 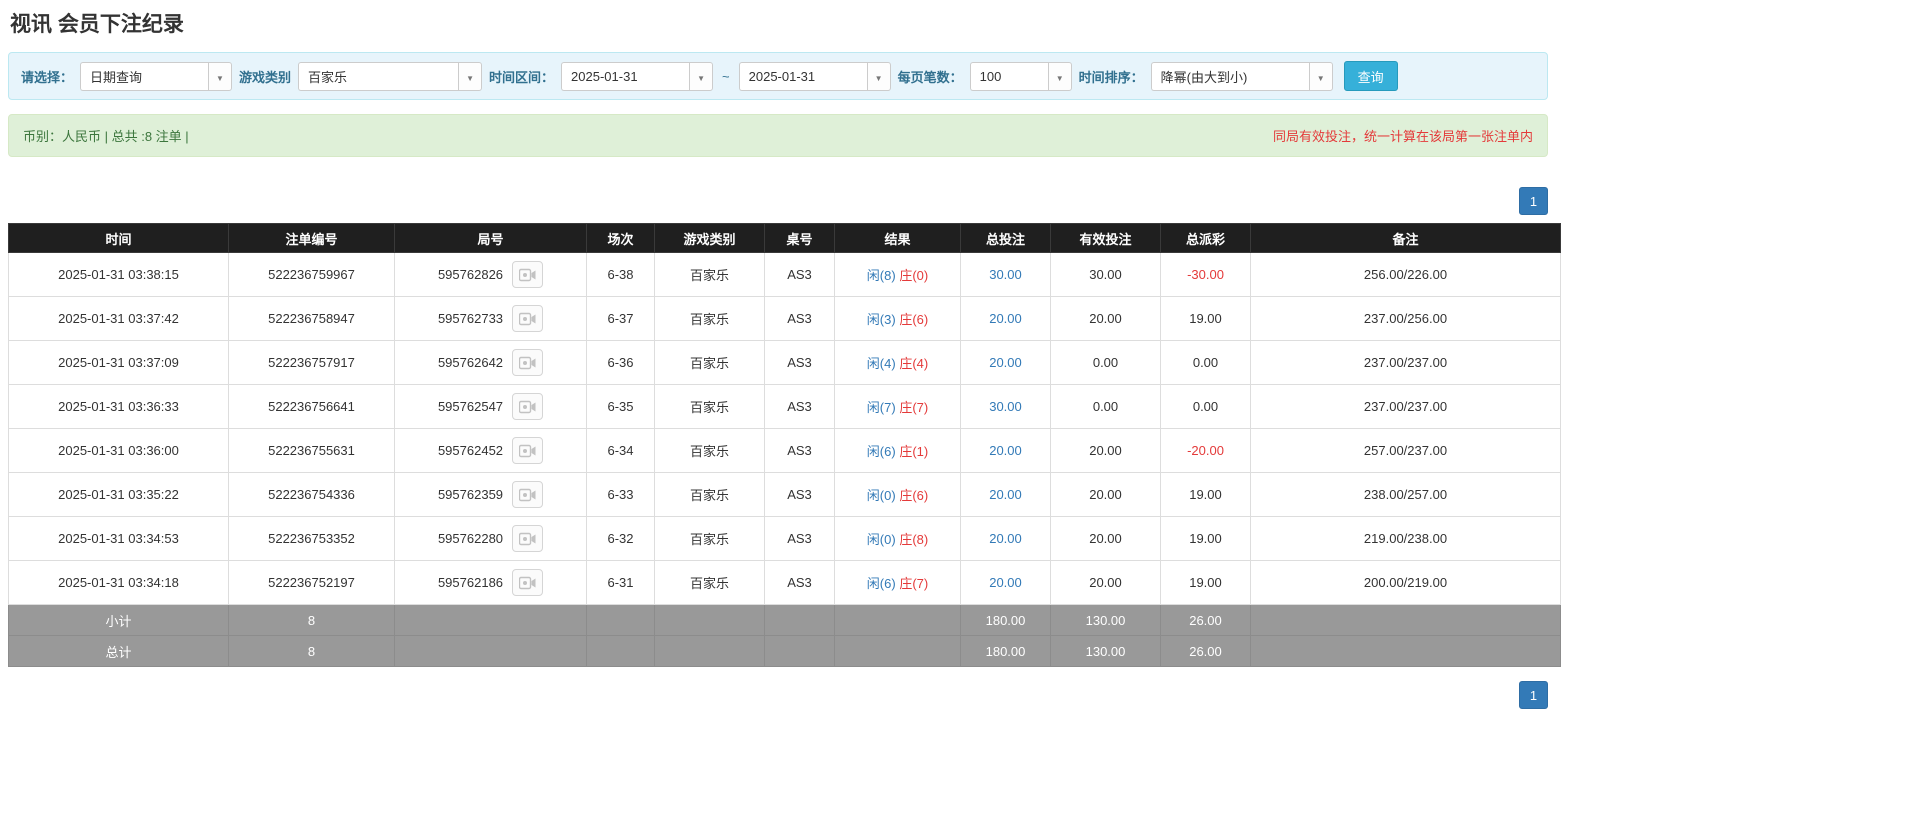 What do you see at coordinates (522, 77) in the screenshot?
I see `time-range-label: 时间区间：` at bounding box center [522, 77].